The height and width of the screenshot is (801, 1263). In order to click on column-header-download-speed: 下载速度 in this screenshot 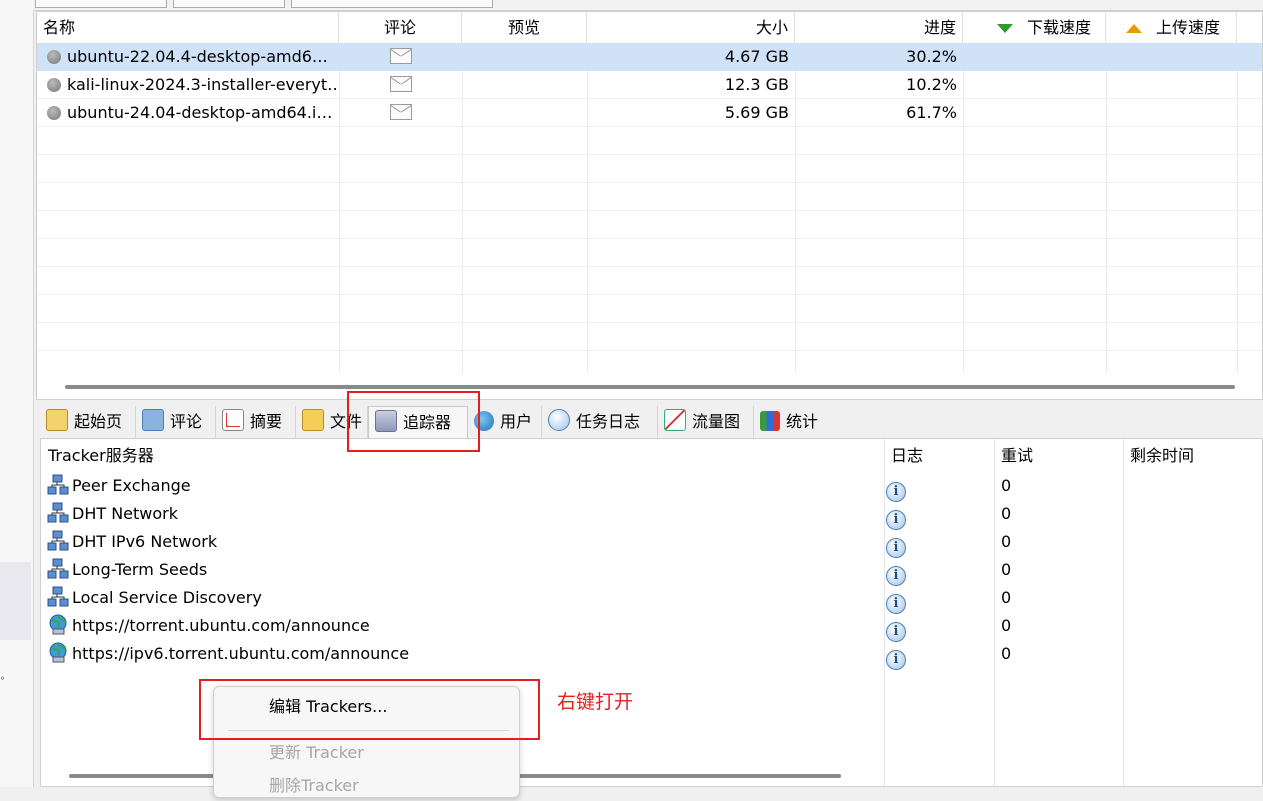, I will do `click(1034, 27)`.